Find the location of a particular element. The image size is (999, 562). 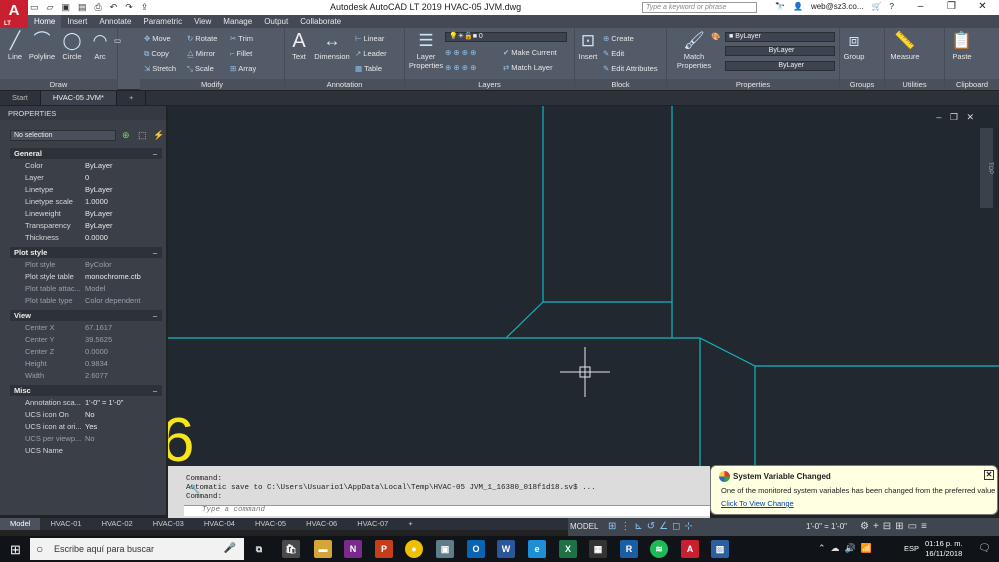

scale-button: ⤡ Scale is located at coordinates (200, 69).